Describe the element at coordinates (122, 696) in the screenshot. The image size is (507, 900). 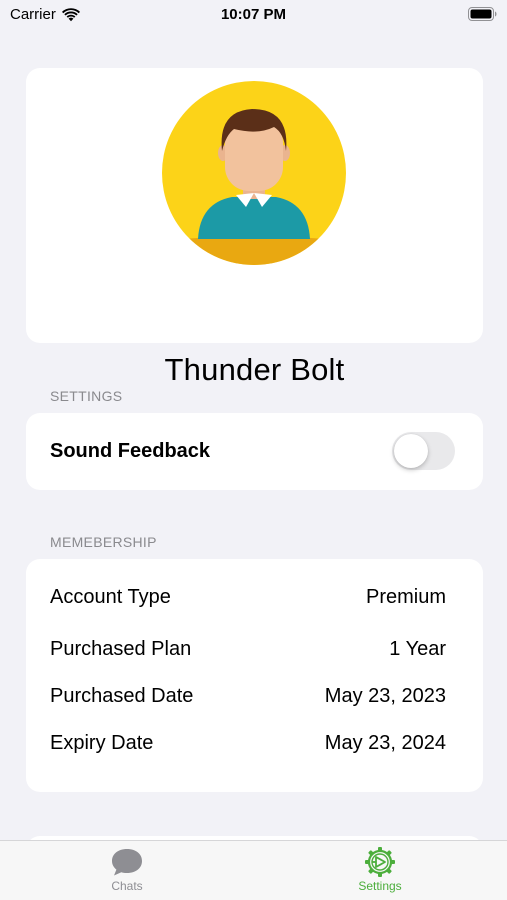
I see `row-label: Purchased Date` at that location.